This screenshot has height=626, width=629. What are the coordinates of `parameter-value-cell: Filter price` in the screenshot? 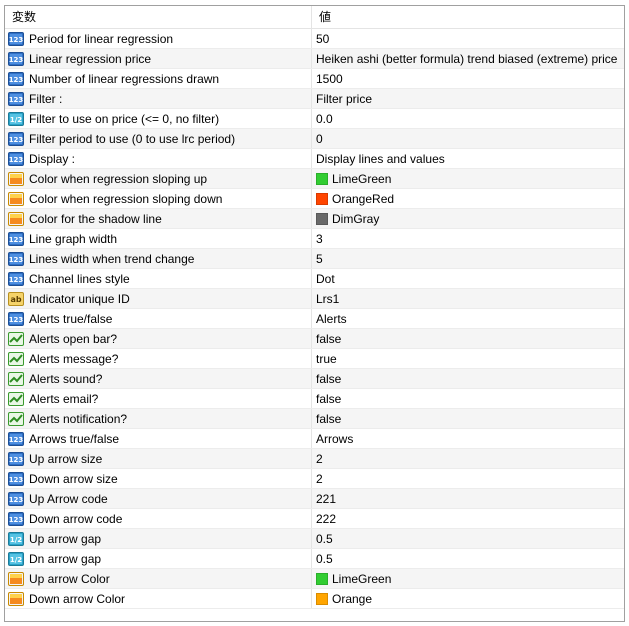 It's located at (468, 98).